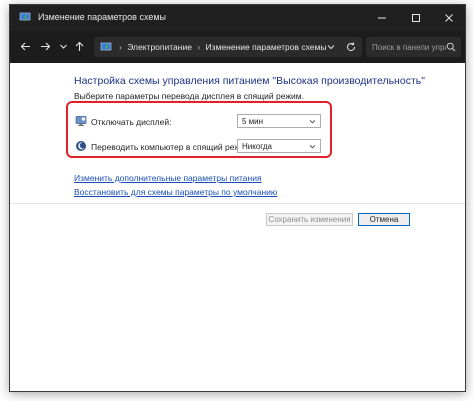 This screenshot has height=401, width=474. Describe the element at coordinates (237, 18) in the screenshot. I see `title-bar: Изменение параметров схемы` at that location.